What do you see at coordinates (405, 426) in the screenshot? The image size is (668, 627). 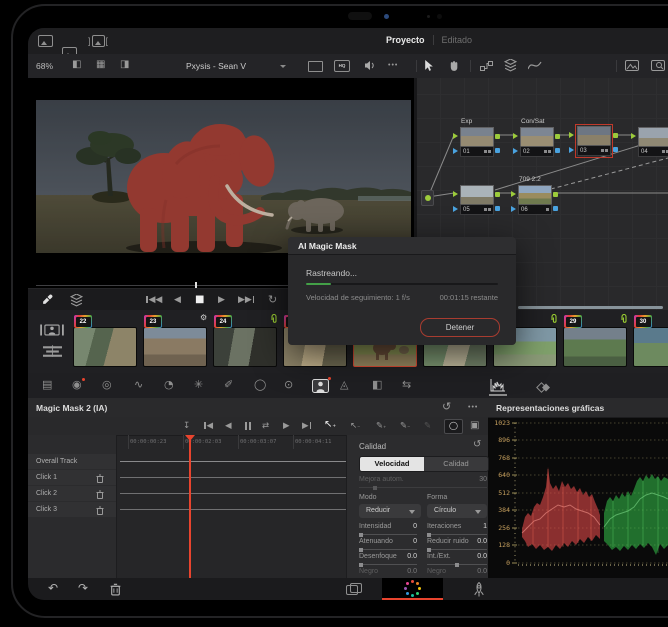 I see `stroke-remove-icon: ✎₋` at bounding box center [405, 426].